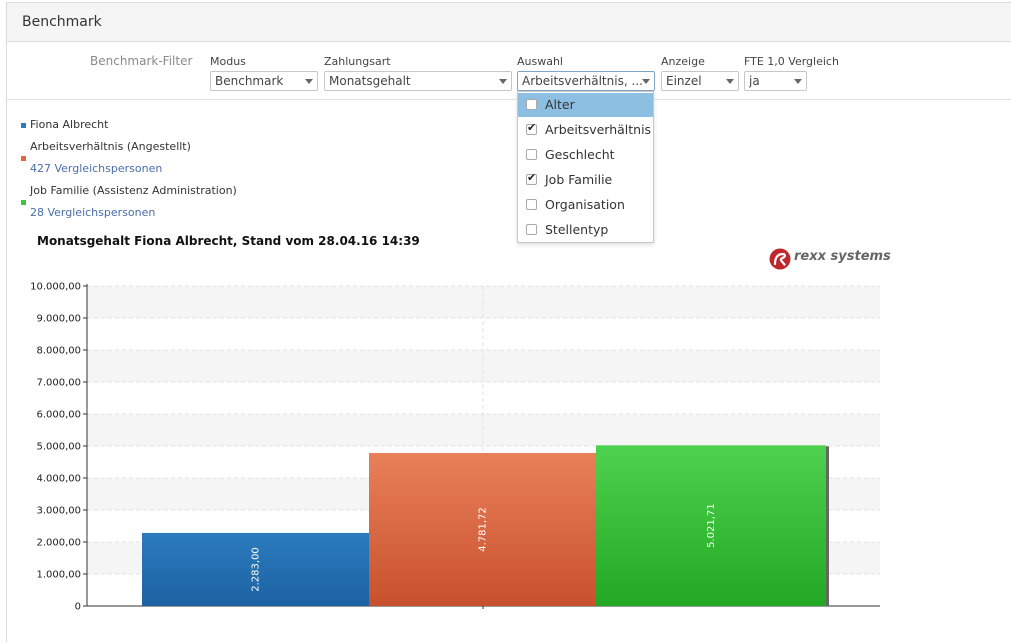  I want to click on auswahl-option: ✔ Job Familie, so click(585, 180).